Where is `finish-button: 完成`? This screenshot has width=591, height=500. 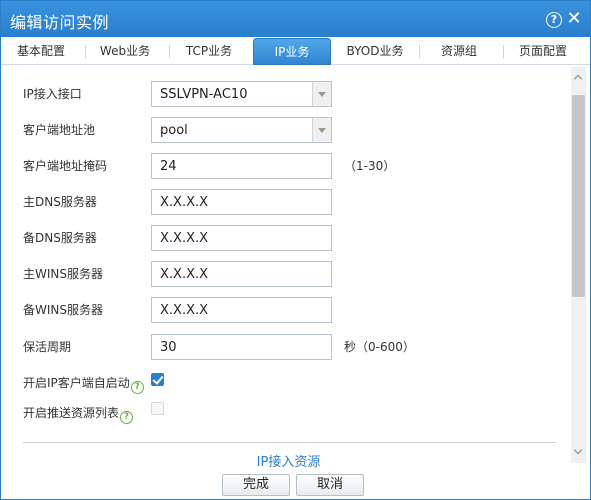
finish-button: 完成 is located at coordinates (256, 485).